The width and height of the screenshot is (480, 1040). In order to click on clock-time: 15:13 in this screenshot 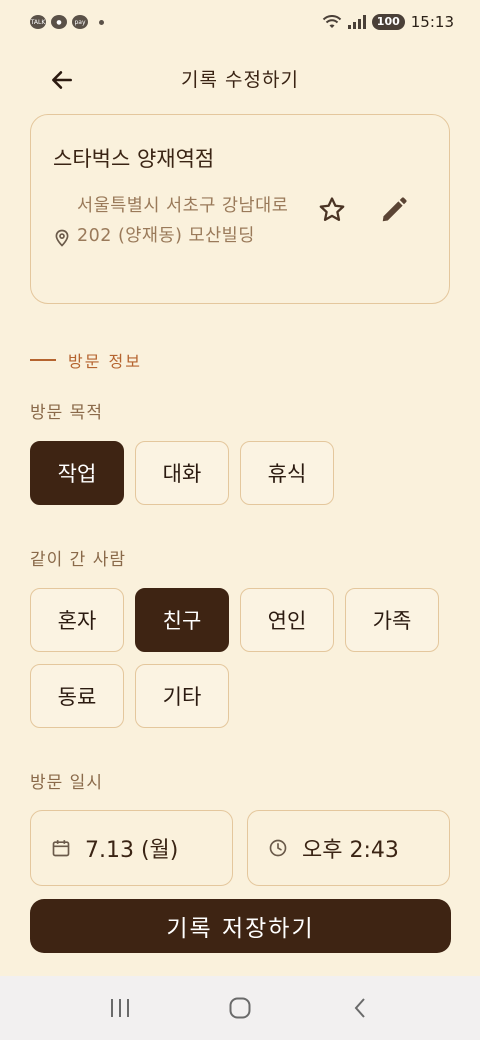, I will do `click(432, 22)`.